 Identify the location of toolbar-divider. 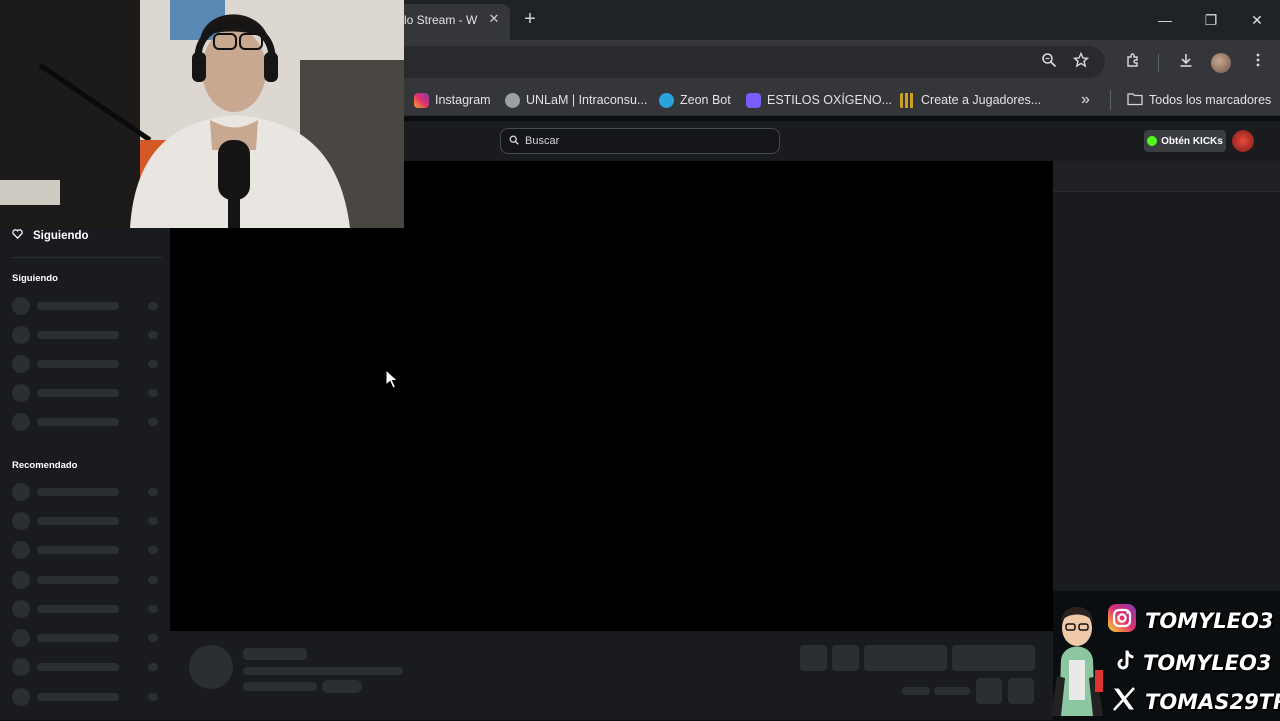
(1158, 63).